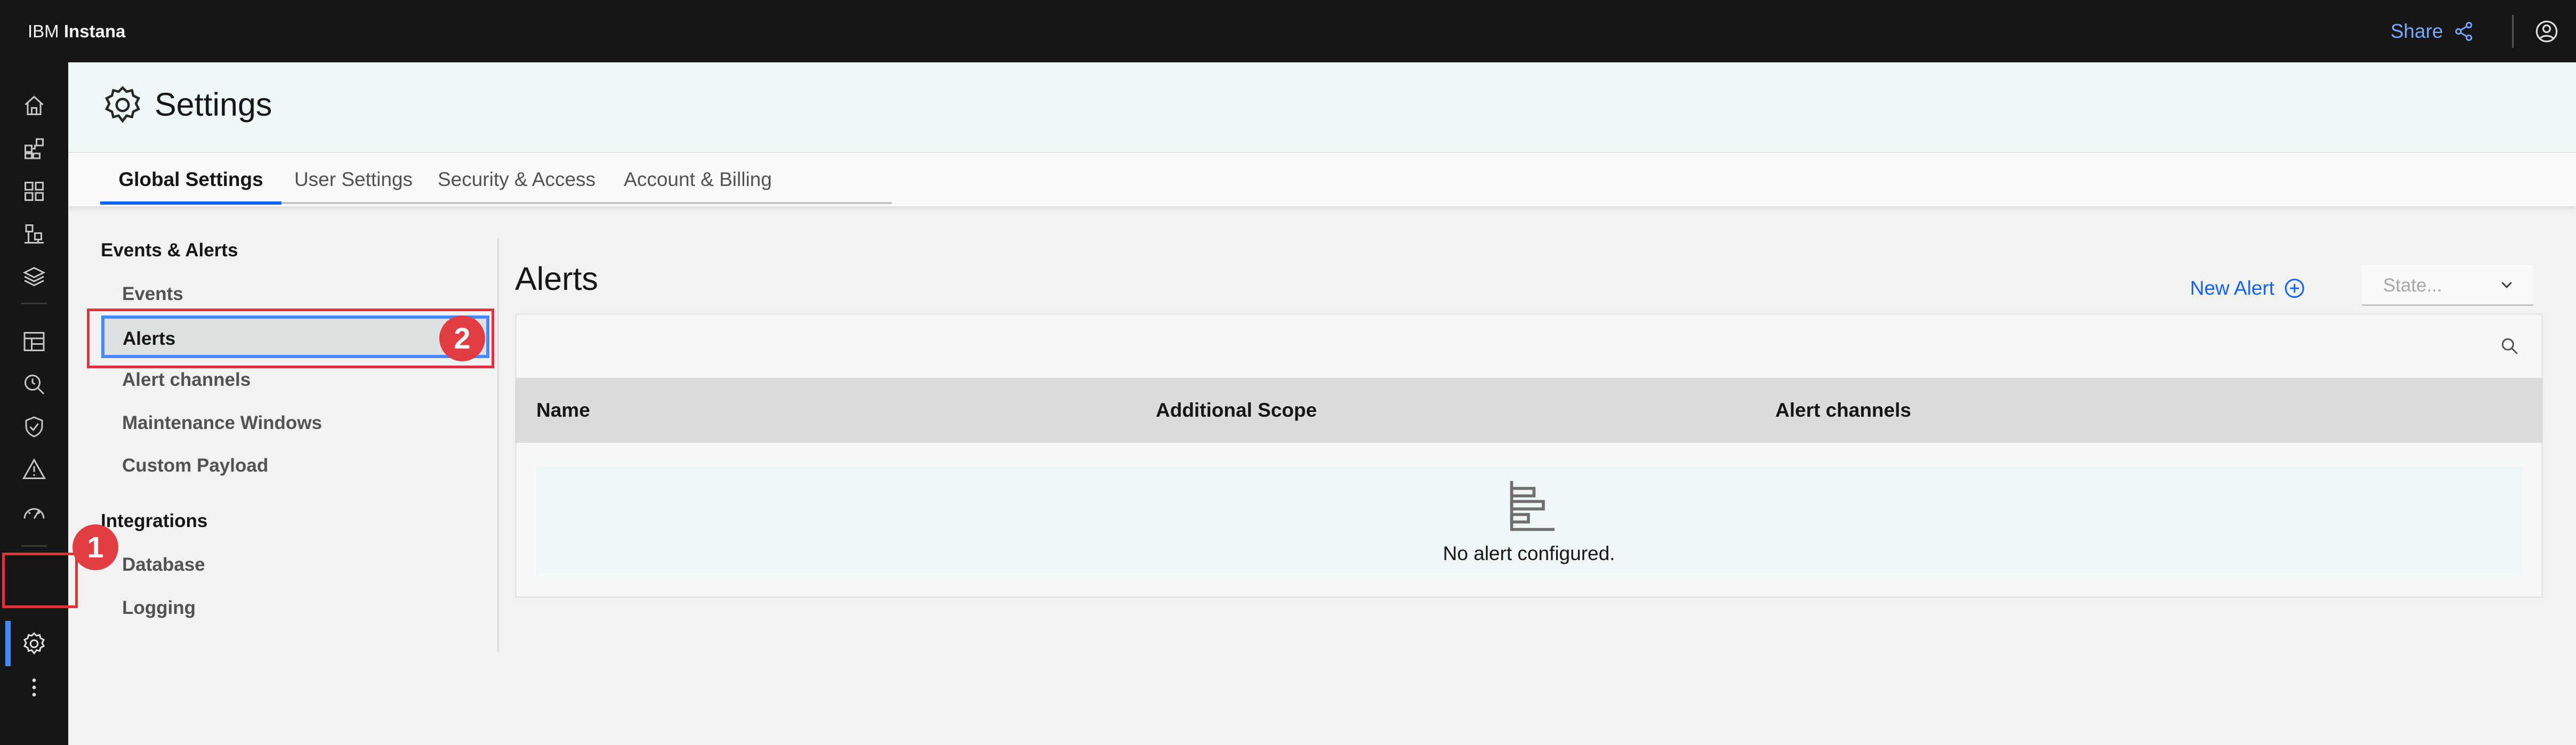  I want to click on security-icon, so click(34, 427).